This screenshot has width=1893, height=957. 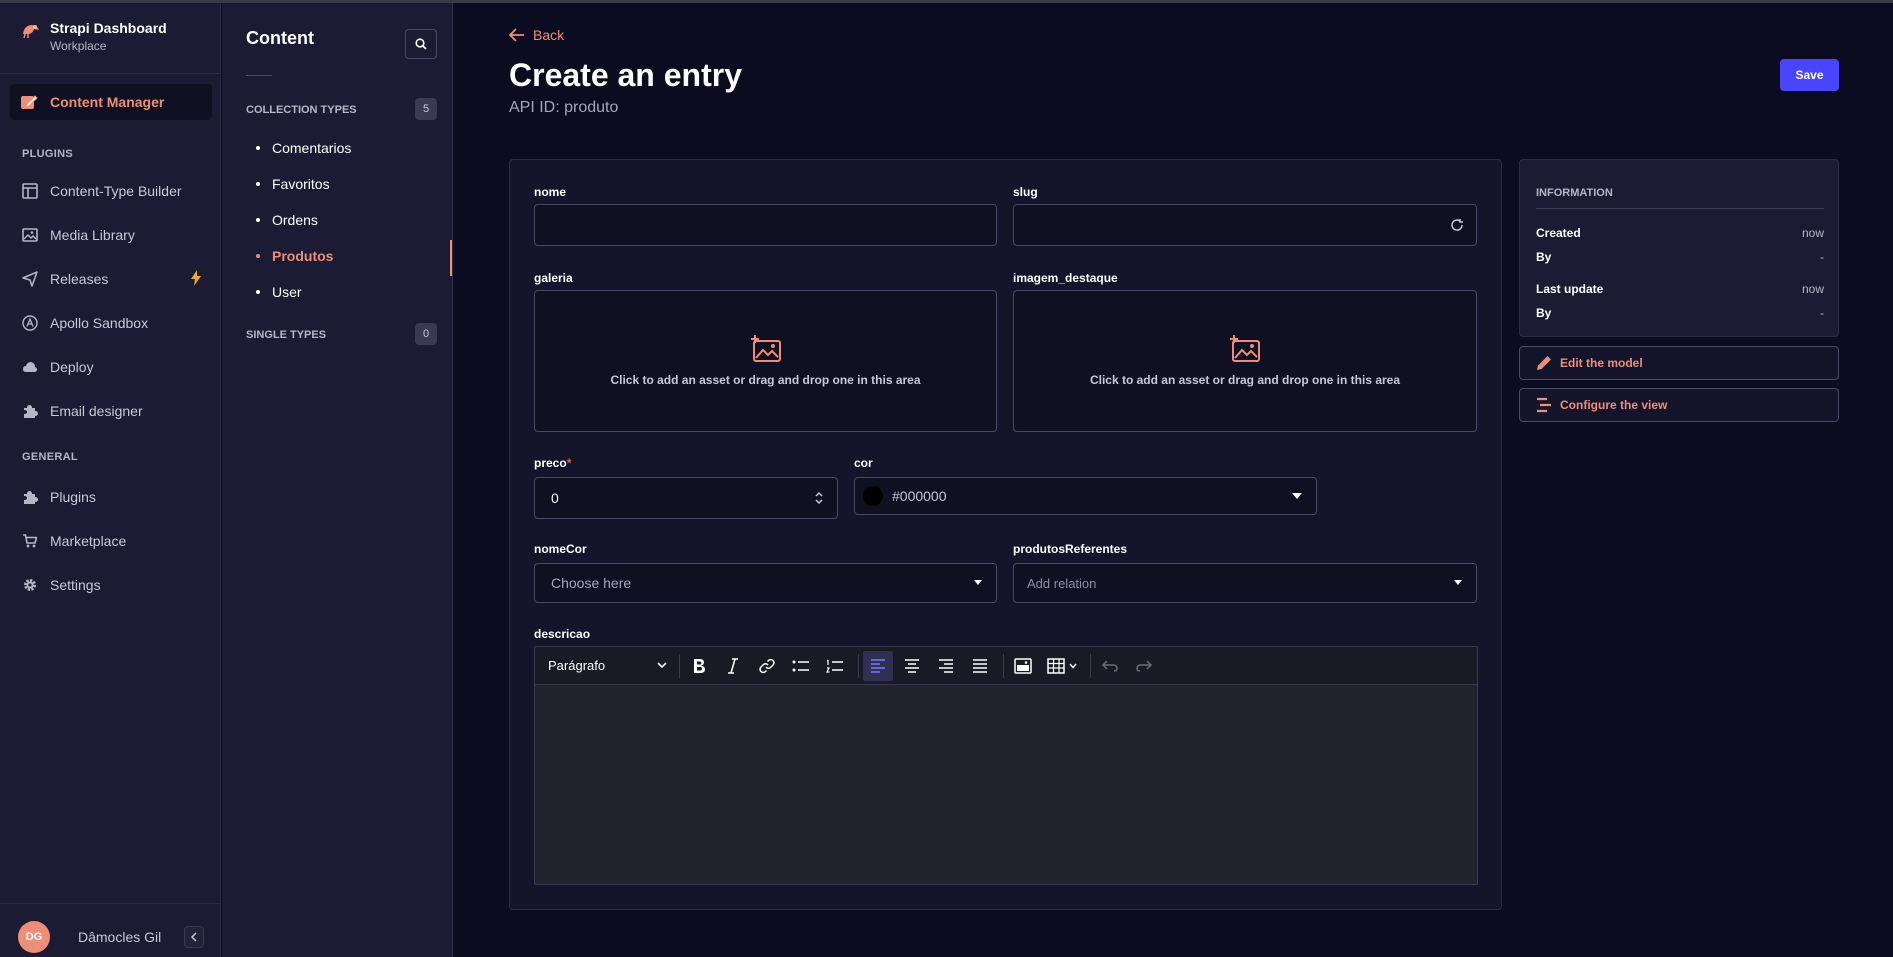 I want to click on align-right-icon, so click(x=946, y=665).